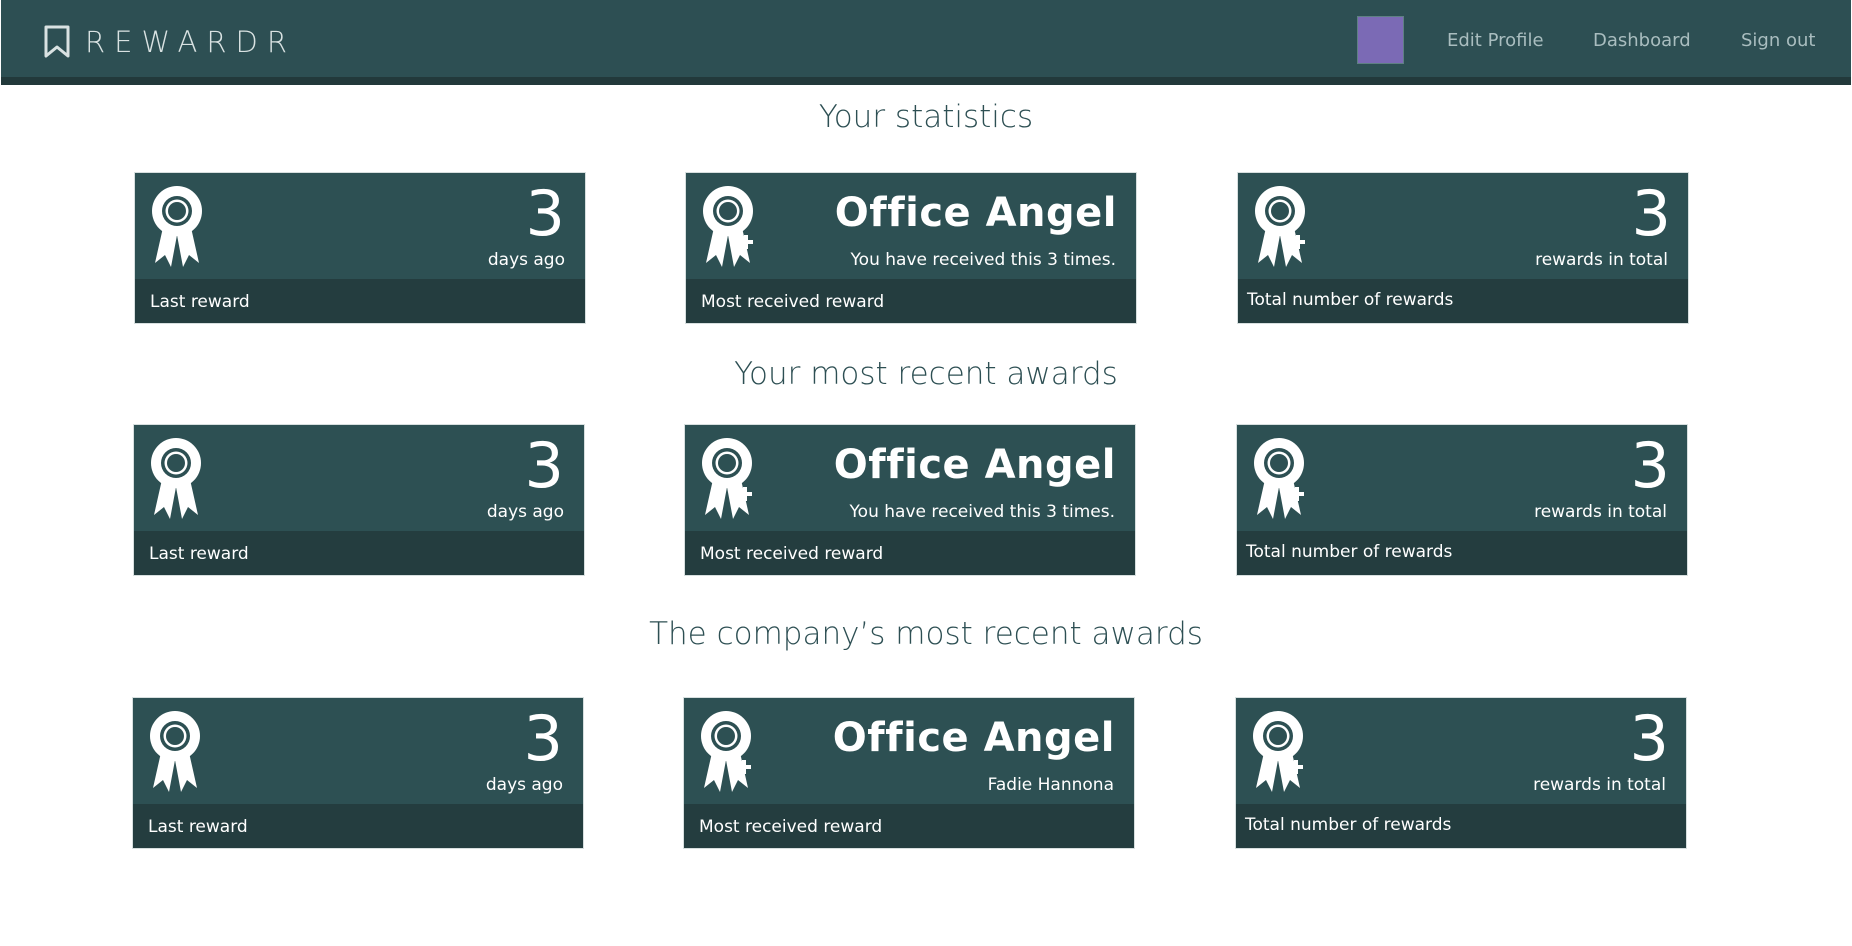 The width and height of the screenshot is (1852, 946). Describe the element at coordinates (926, 634) in the screenshot. I see `section-title-company-recent-awards: The company’s most recent awards` at that location.